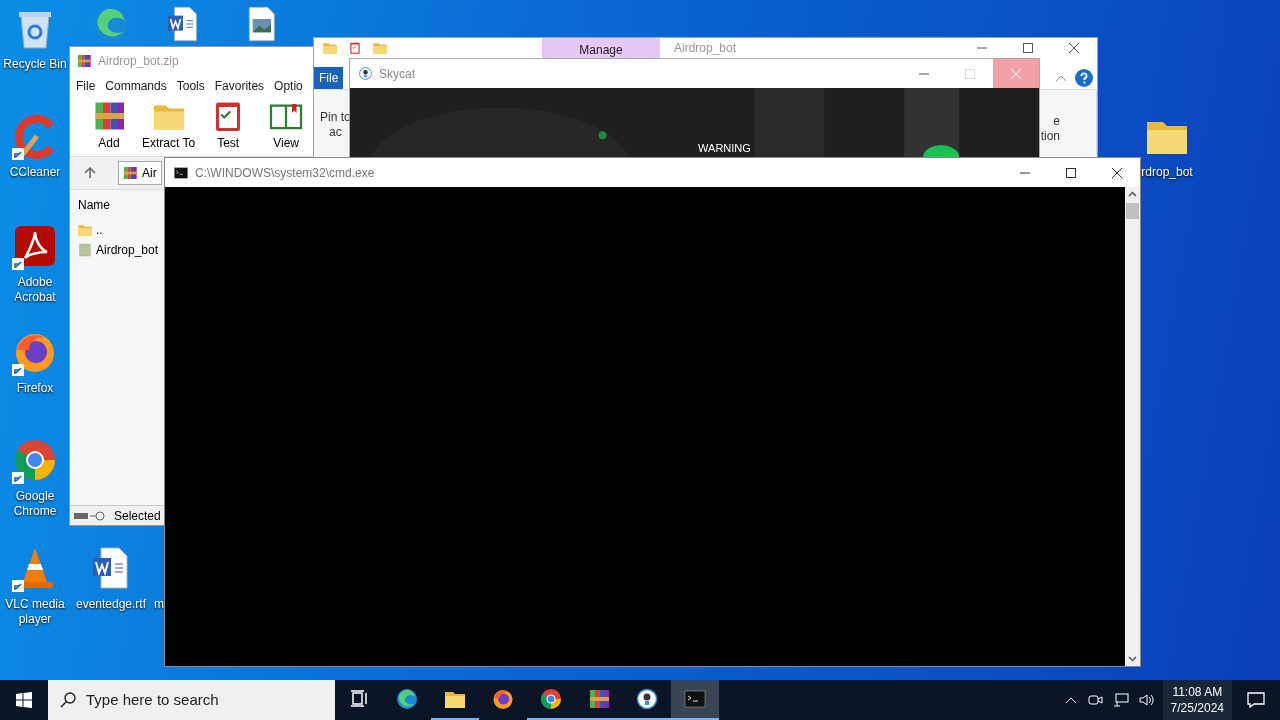  What do you see at coordinates (35, 477) in the screenshot?
I see `desktop-shortcut: Google Chrome` at bounding box center [35, 477].